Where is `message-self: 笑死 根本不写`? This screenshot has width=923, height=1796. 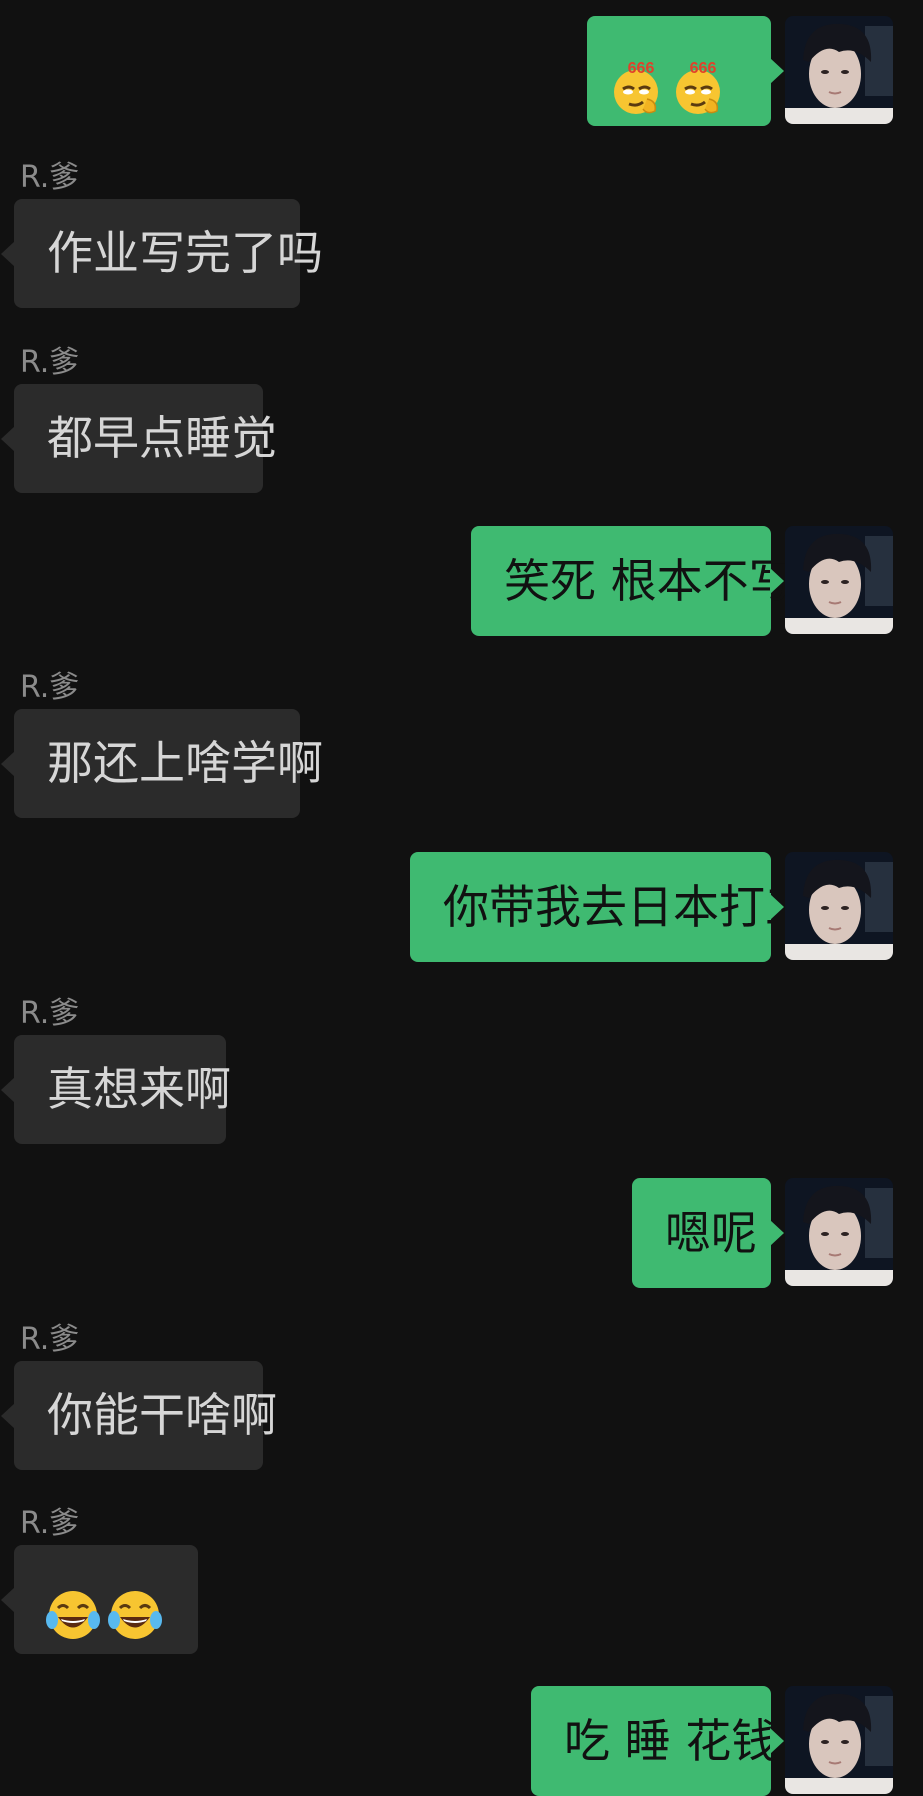
message-self: 笑死 根本不写 is located at coordinates (461, 581).